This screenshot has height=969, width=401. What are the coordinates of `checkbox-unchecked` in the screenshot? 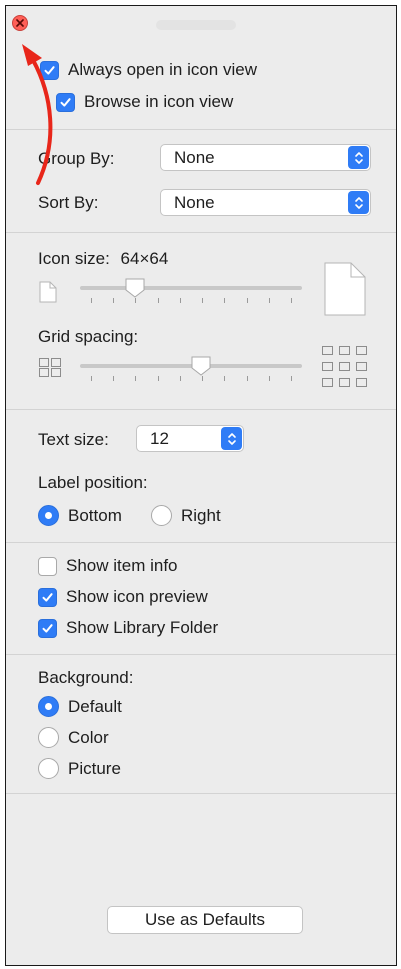 It's located at (47, 566).